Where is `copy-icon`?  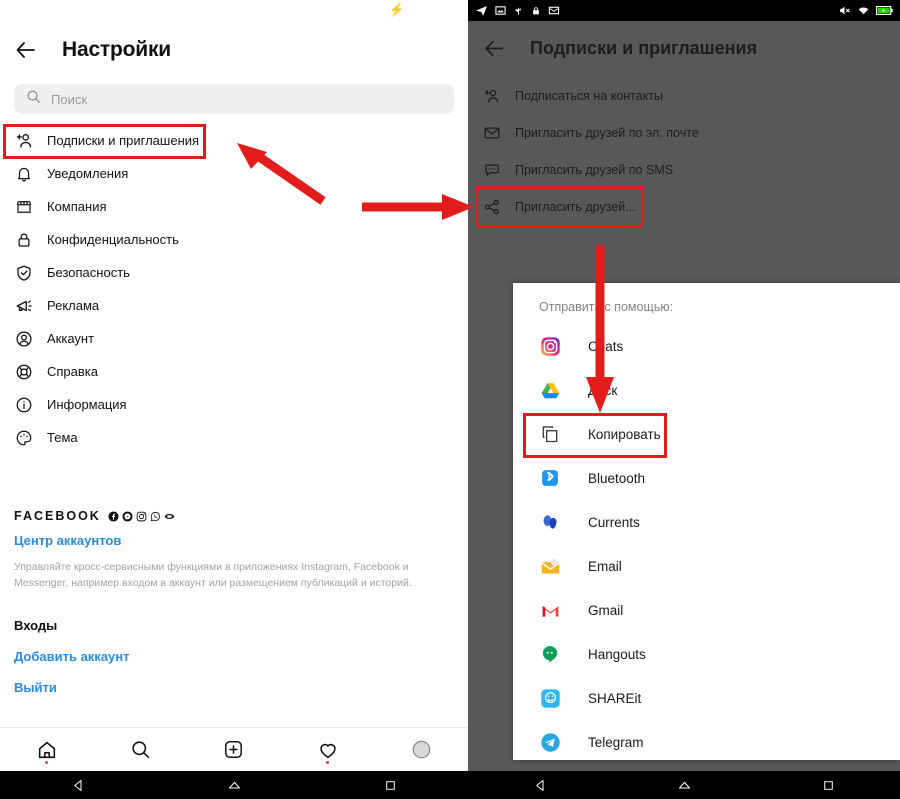
copy-icon is located at coordinates (550, 434).